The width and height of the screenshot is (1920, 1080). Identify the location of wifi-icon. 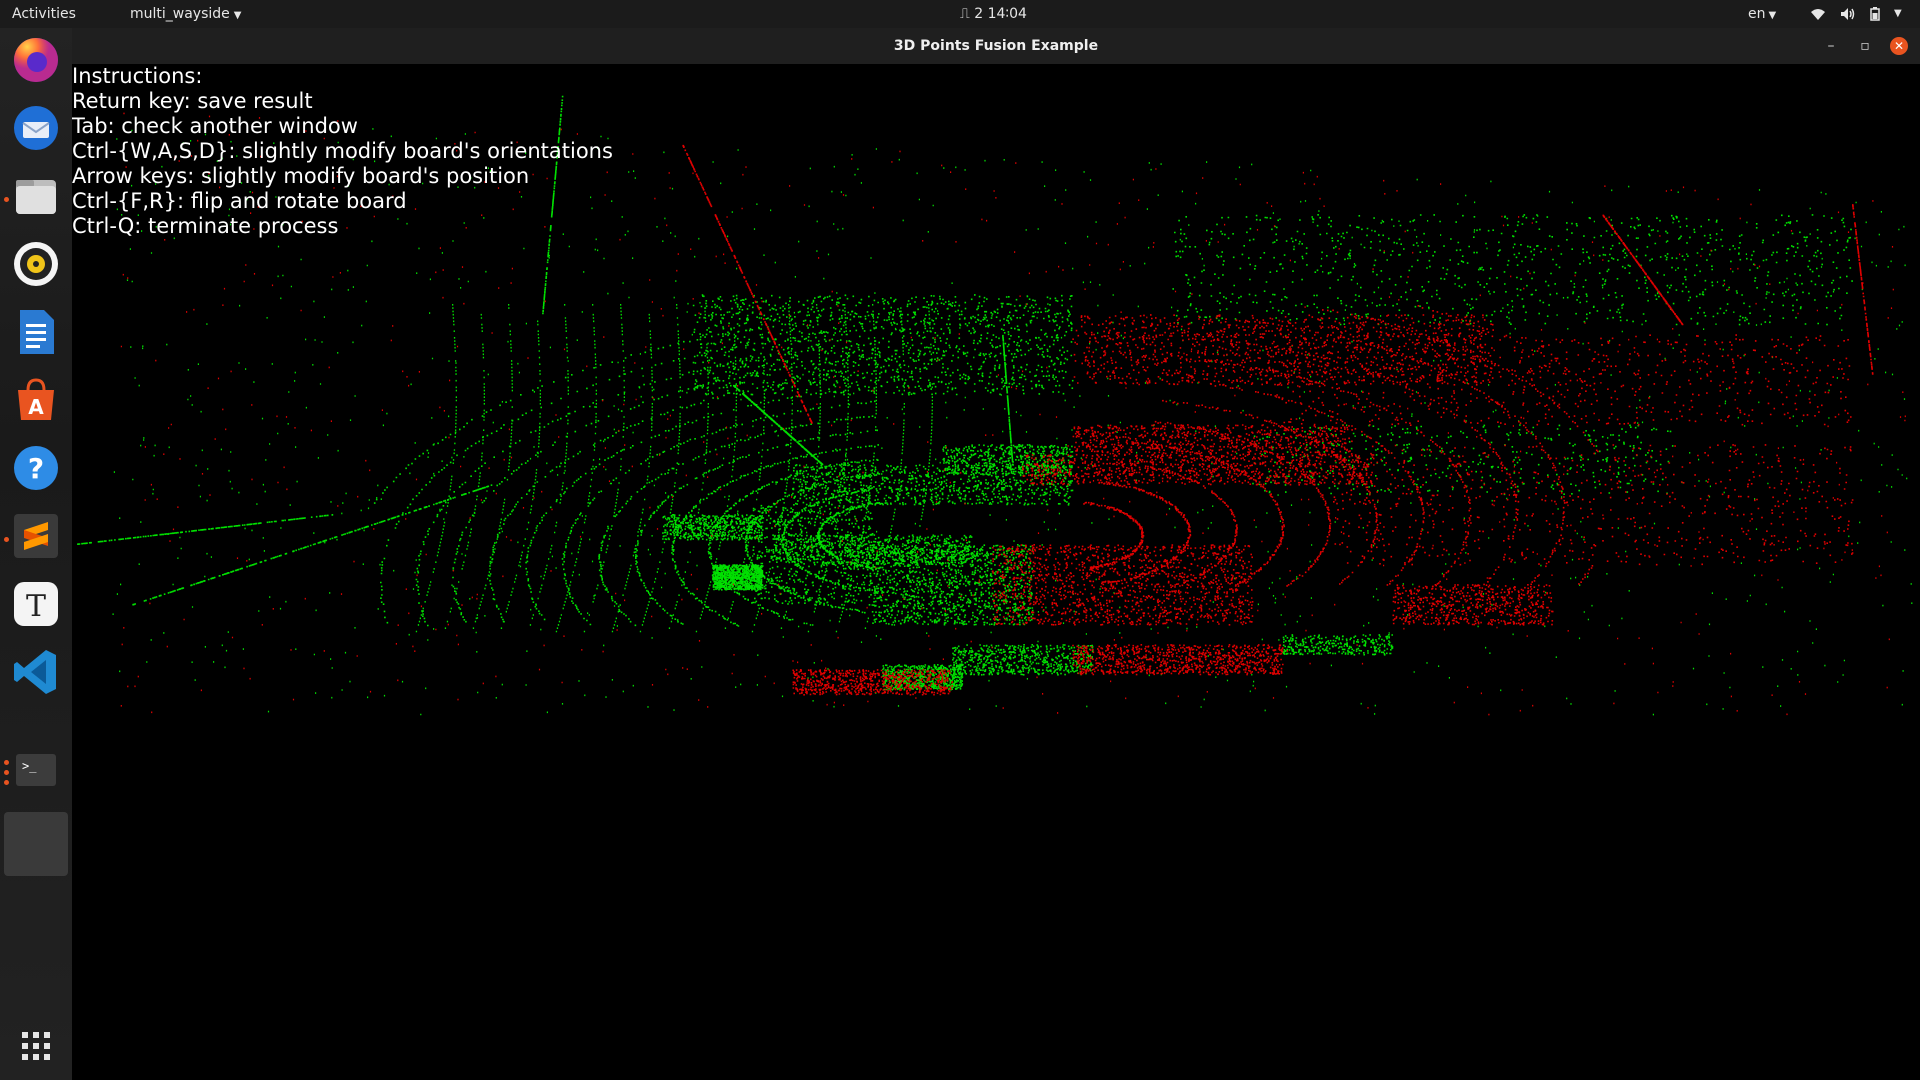
(1818, 14).